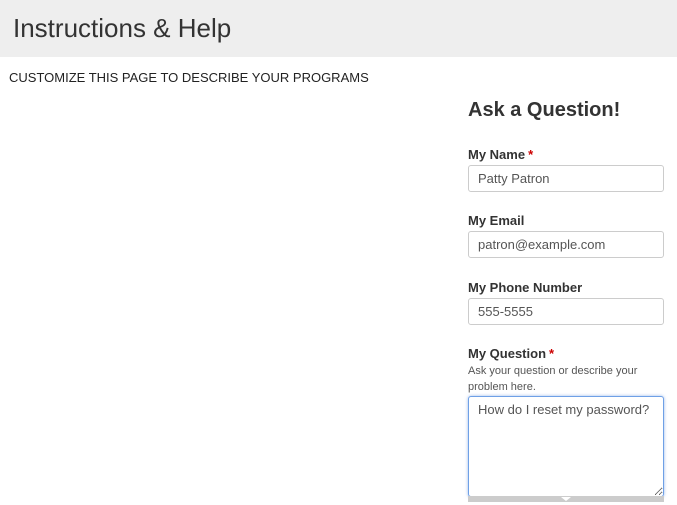 The image size is (677, 505). What do you see at coordinates (572, 354) in the screenshot?
I see `question-label: My Question *` at bounding box center [572, 354].